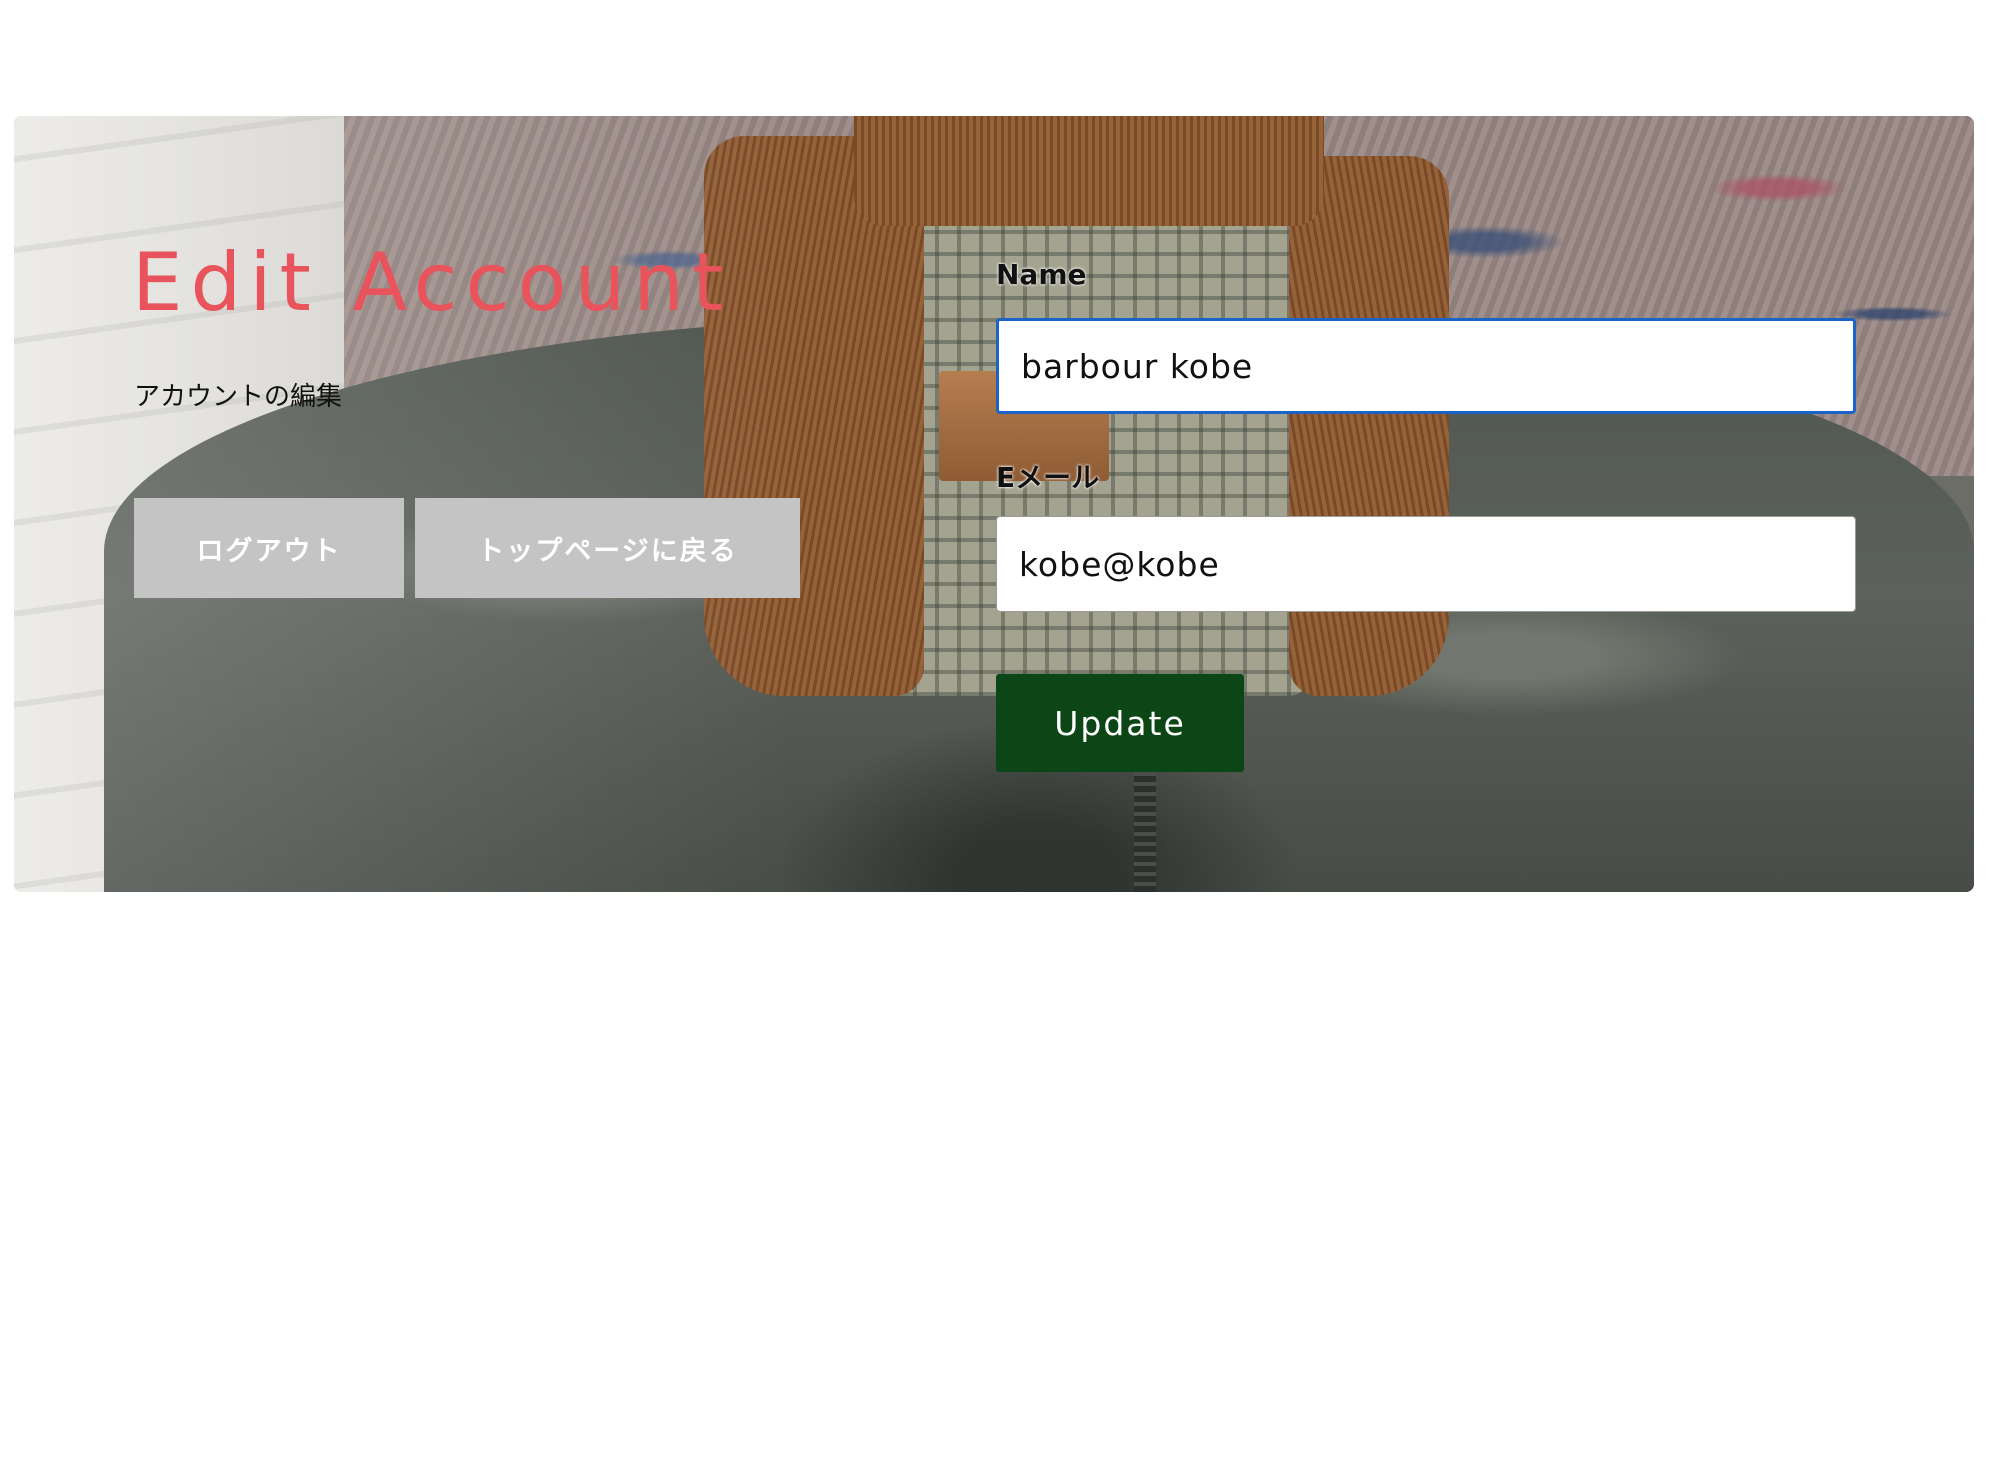 The image size is (1992, 1464). I want to click on logout-button: ログアウト, so click(269, 548).